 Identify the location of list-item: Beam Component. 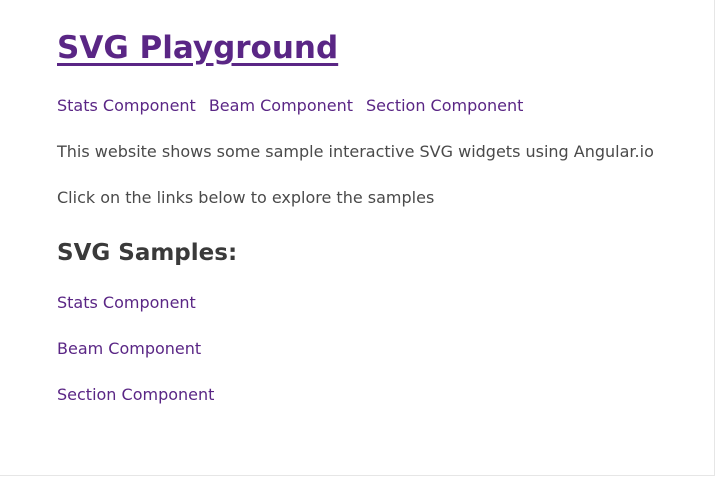
(135, 361).